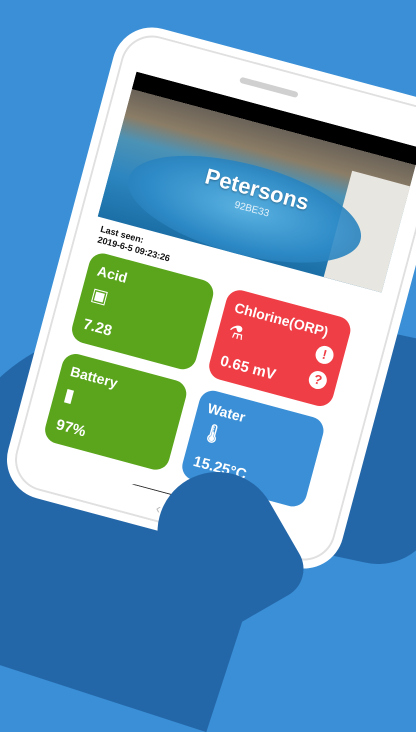 The height and width of the screenshot is (732, 416). I want to click on chlorine-value: 0.65 mV, so click(248, 368).